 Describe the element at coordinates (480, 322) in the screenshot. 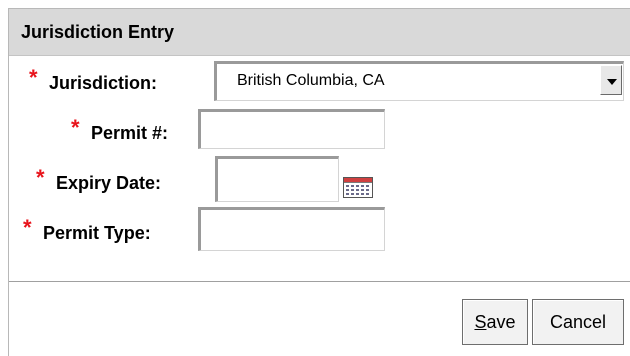

I see `save-mnemonic: S` at that location.